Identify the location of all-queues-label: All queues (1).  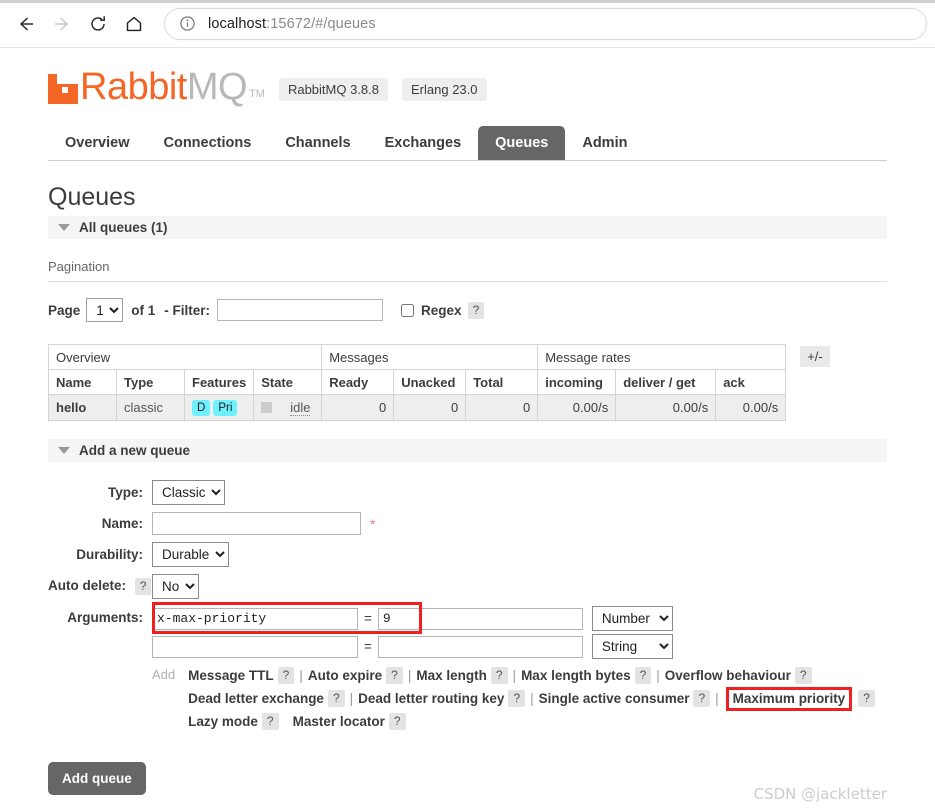
(123, 227).